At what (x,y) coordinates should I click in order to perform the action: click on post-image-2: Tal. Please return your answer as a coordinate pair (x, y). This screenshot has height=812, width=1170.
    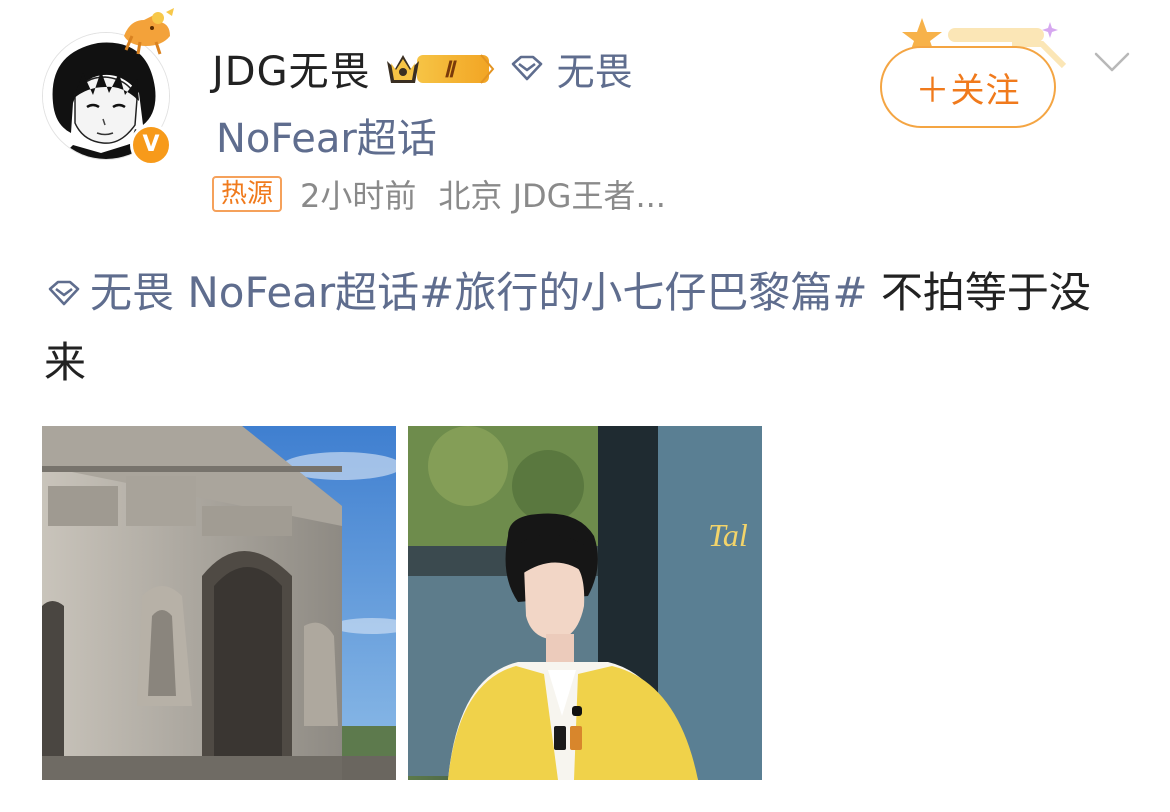
    Looking at the image, I should click on (585, 603).